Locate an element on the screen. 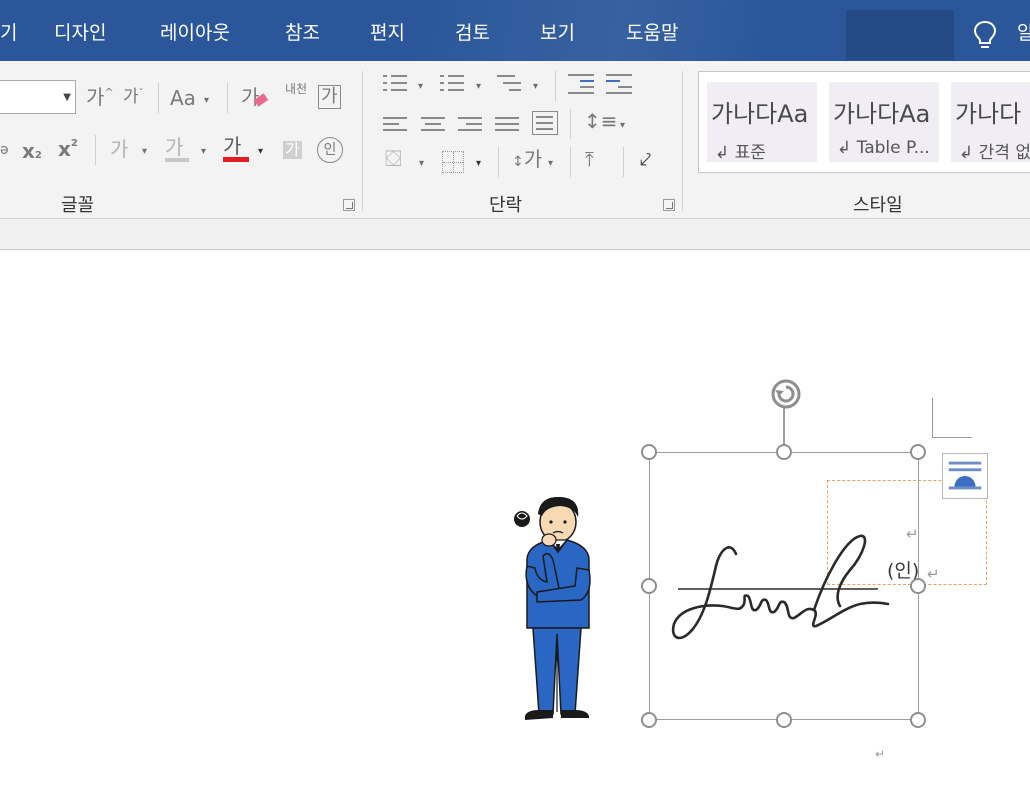 The width and height of the screenshot is (1030, 810). title-bar-dark-area is located at coordinates (900, 35).